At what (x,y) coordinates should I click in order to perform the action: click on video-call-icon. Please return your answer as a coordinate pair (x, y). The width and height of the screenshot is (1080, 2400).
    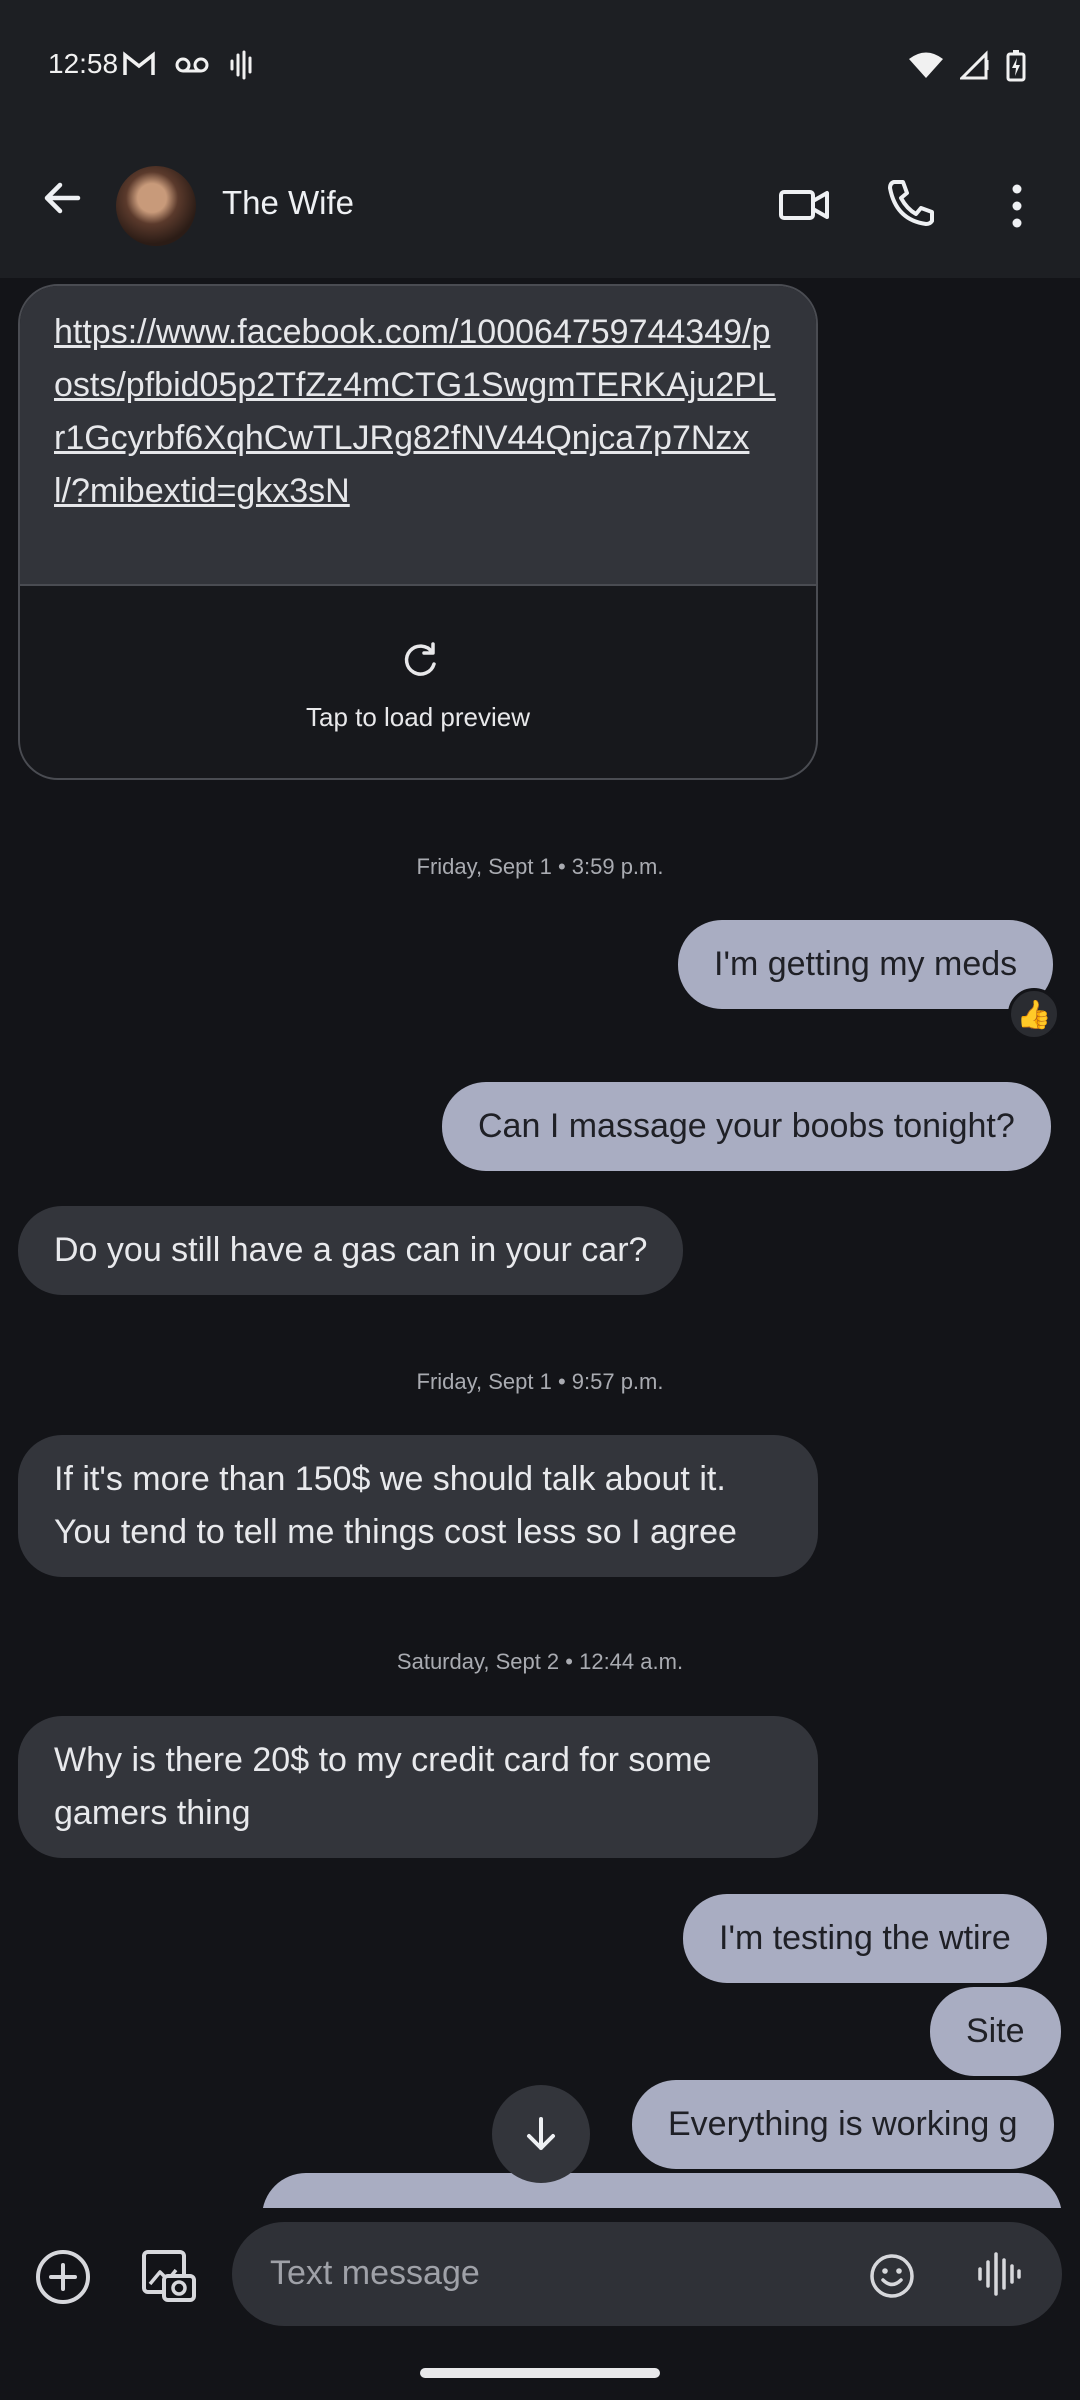
    Looking at the image, I should click on (804, 204).